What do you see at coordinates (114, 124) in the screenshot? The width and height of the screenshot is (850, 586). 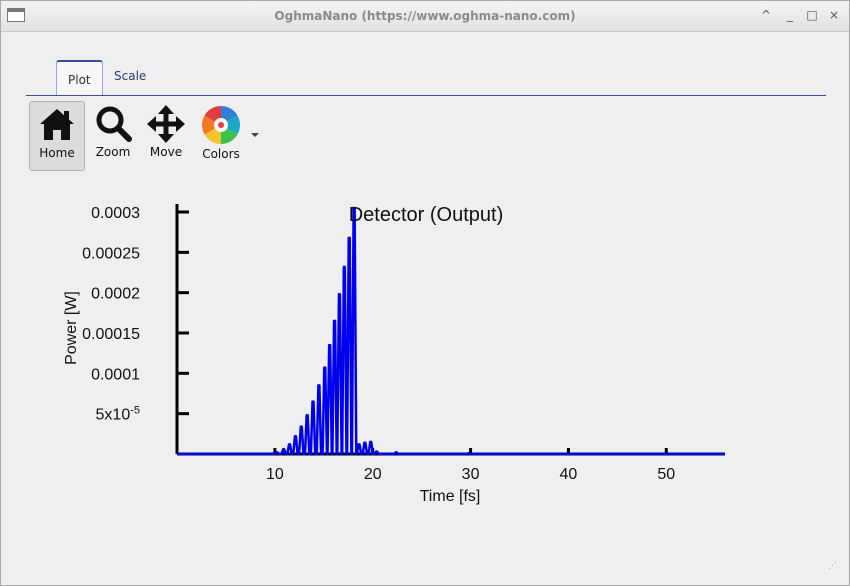 I see `zoom-icon` at bounding box center [114, 124].